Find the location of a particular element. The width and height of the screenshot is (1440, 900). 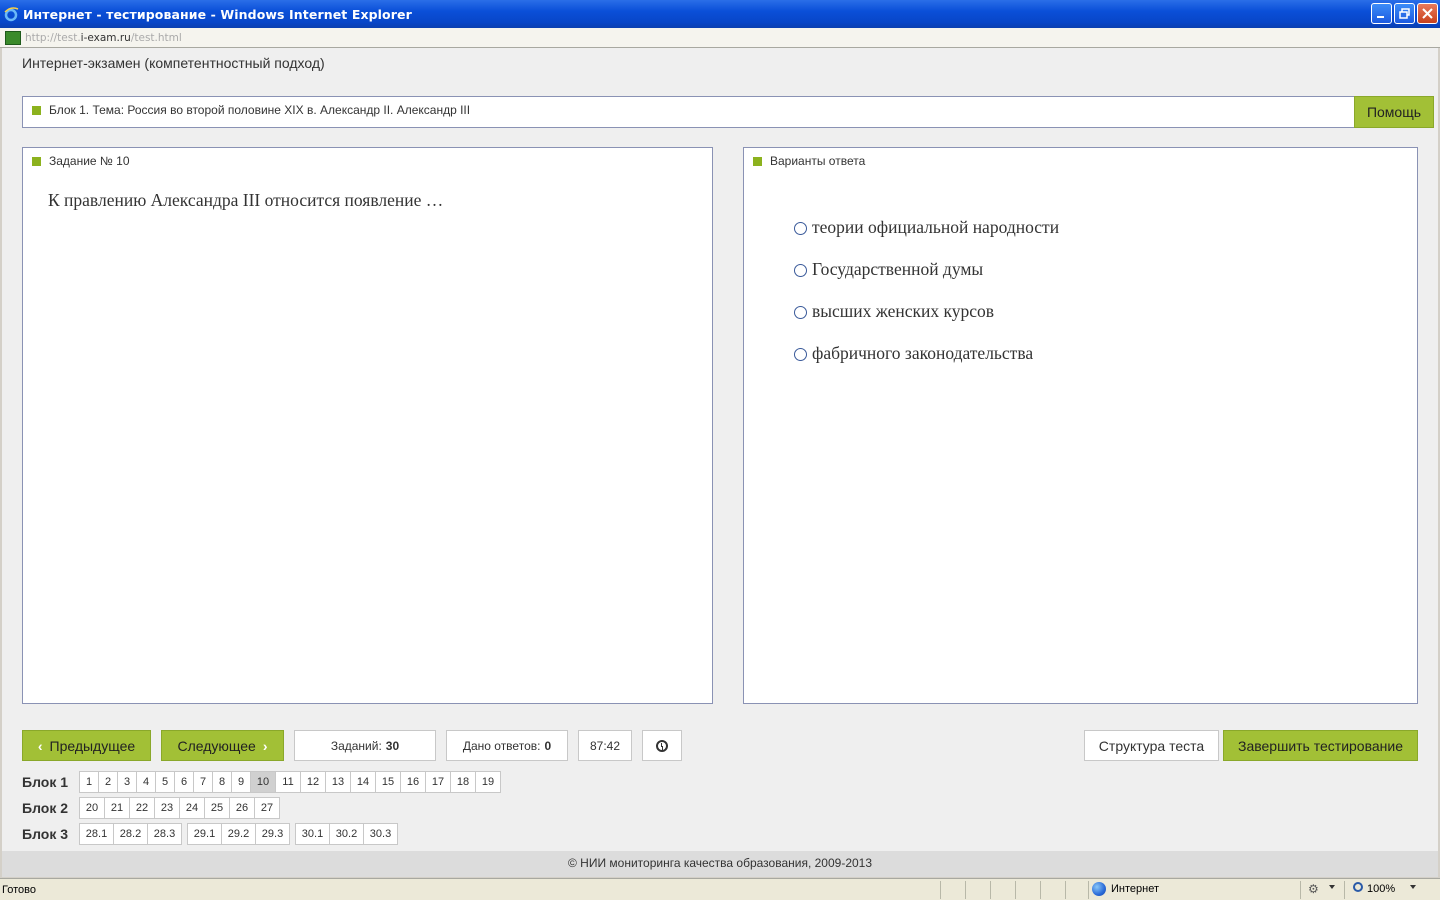

task-number-cell: 28.1 is located at coordinates (96, 834).